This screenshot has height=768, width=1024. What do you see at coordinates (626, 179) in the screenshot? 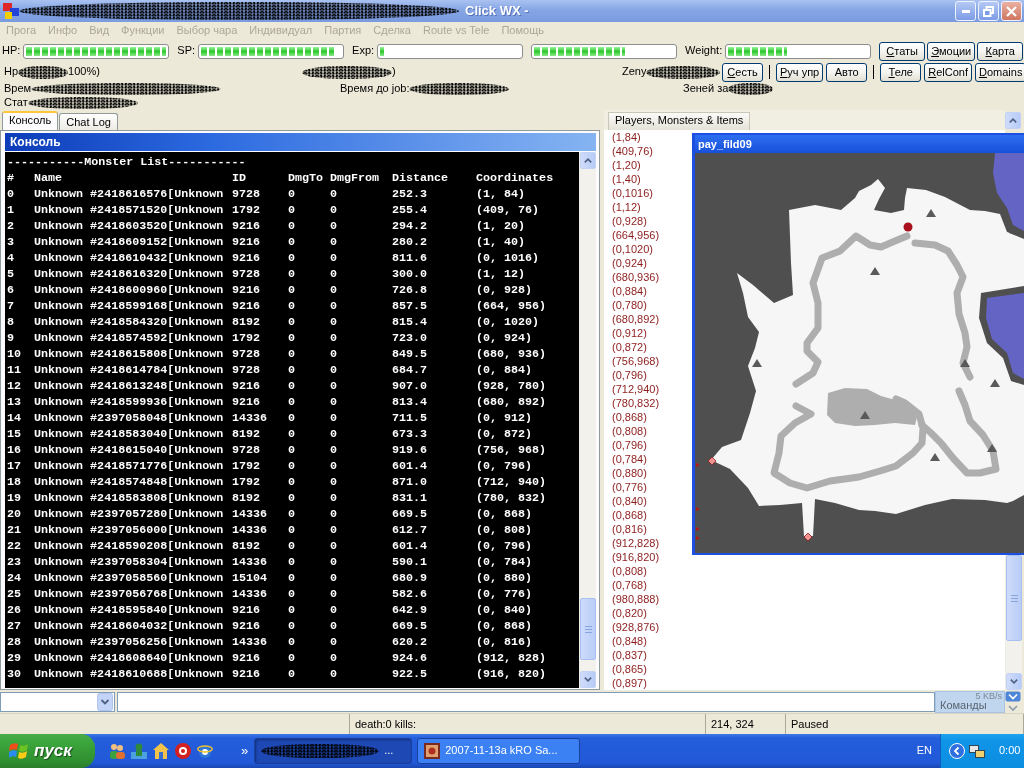
I see `list-item: (1,40)` at bounding box center [626, 179].